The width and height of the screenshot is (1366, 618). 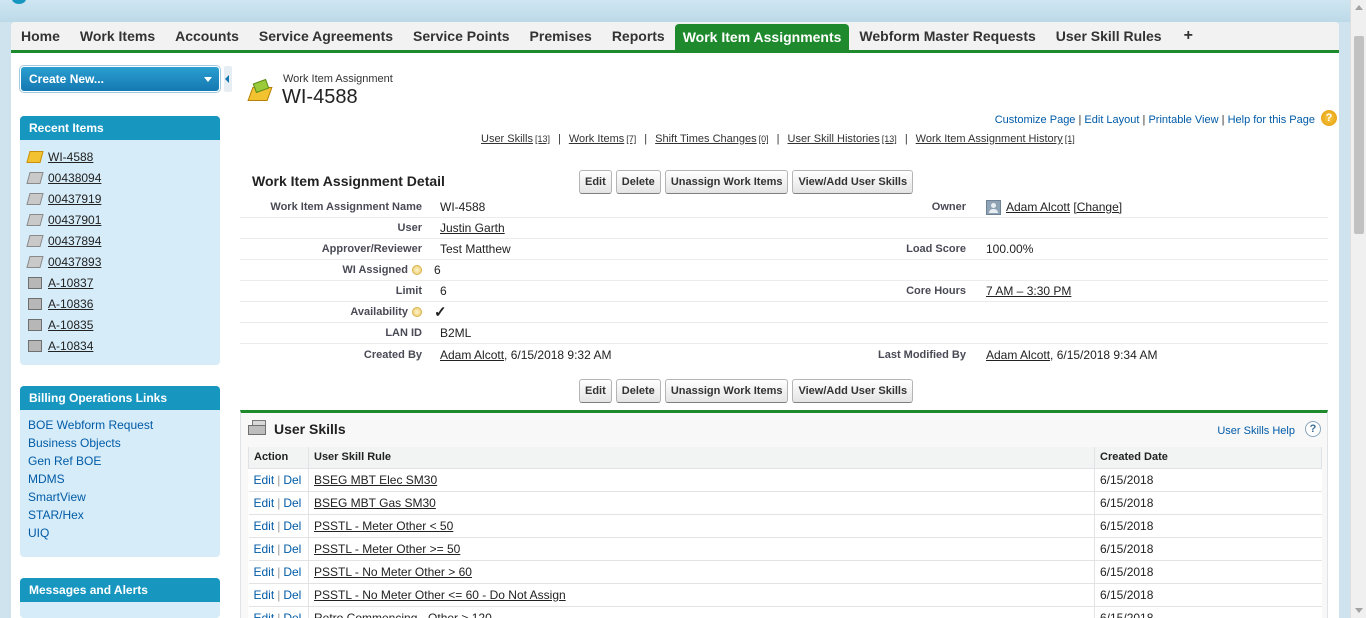 I want to click on scrollbar-thumb, so click(x=1359, y=135).